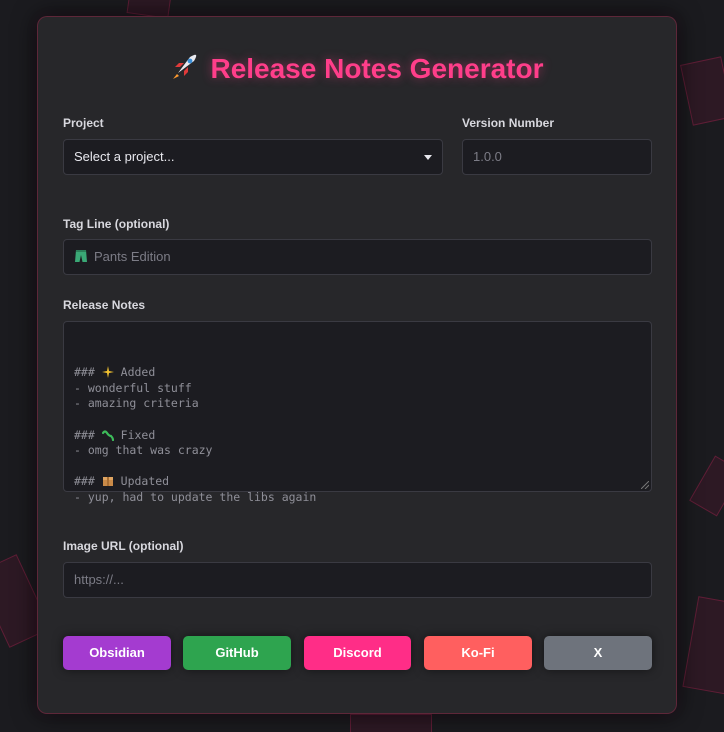  What do you see at coordinates (557, 157) in the screenshot?
I see `version-input: 1.0.0` at bounding box center [557, 157].